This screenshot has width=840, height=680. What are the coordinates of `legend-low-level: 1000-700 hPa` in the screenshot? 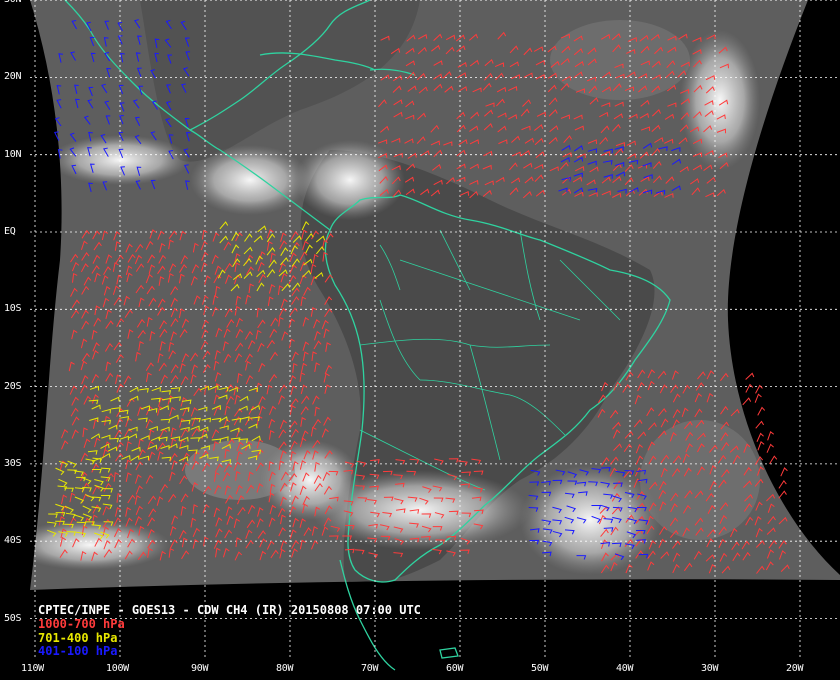 It's located at (81, 624).